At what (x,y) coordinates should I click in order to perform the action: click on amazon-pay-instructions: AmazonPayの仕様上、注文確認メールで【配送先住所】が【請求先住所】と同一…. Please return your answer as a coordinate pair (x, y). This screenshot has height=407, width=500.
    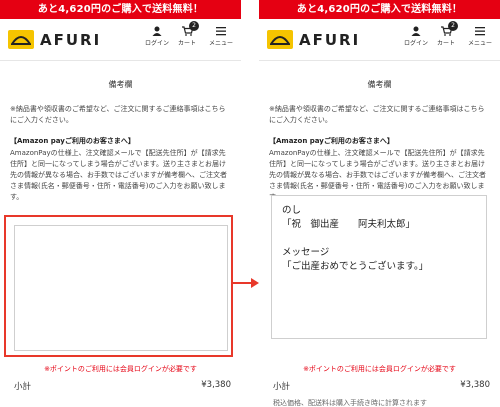
    Looking at the image, I should click on (118, 175).